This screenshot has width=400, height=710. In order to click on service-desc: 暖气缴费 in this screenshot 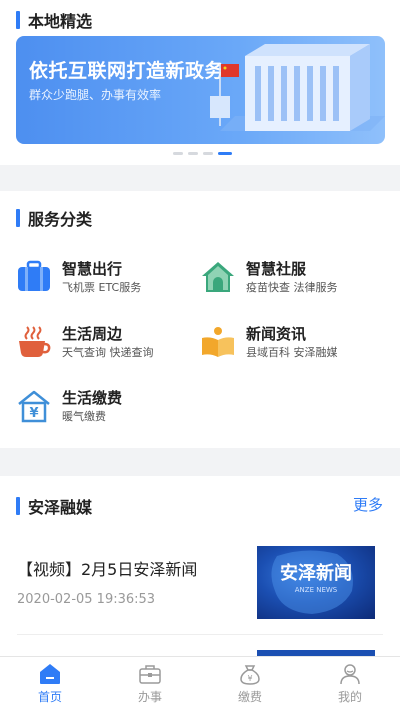, I will do `click(84, 416)`.